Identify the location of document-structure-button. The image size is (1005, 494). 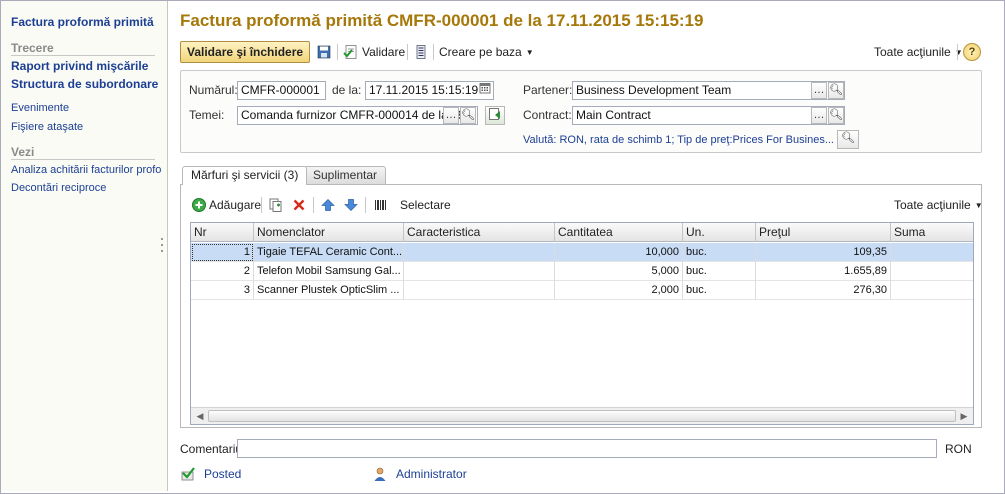
(421, 52).